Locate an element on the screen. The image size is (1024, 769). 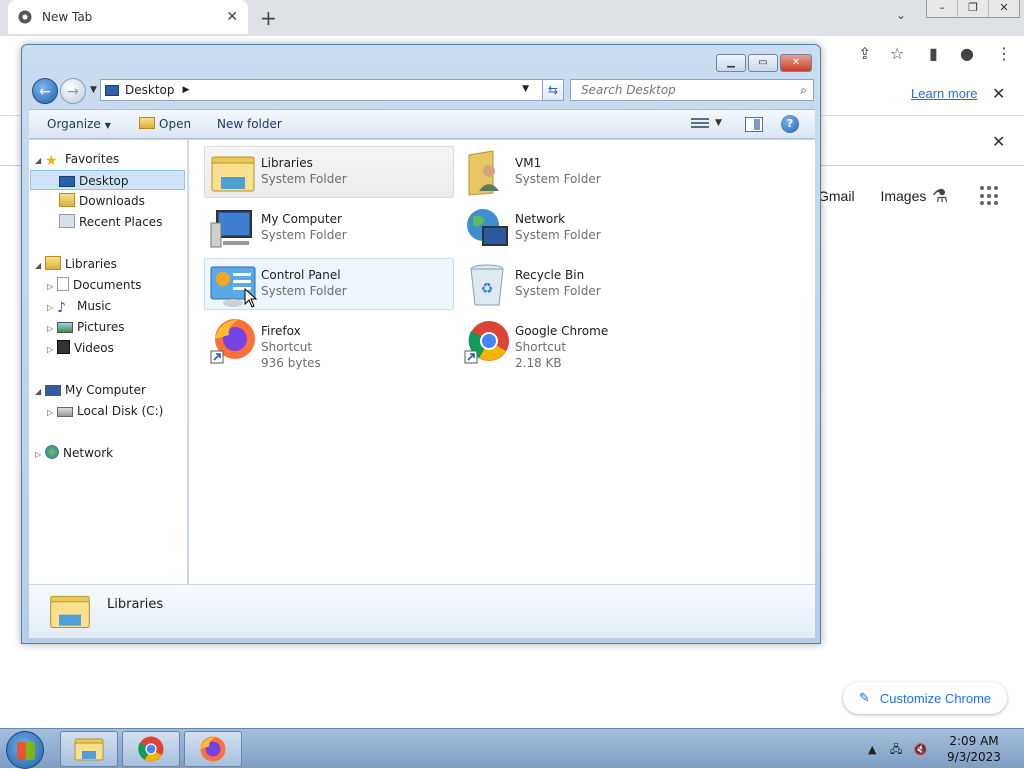
nav-my-computer: ◢ My Computer is located at coordinates (90, 390).